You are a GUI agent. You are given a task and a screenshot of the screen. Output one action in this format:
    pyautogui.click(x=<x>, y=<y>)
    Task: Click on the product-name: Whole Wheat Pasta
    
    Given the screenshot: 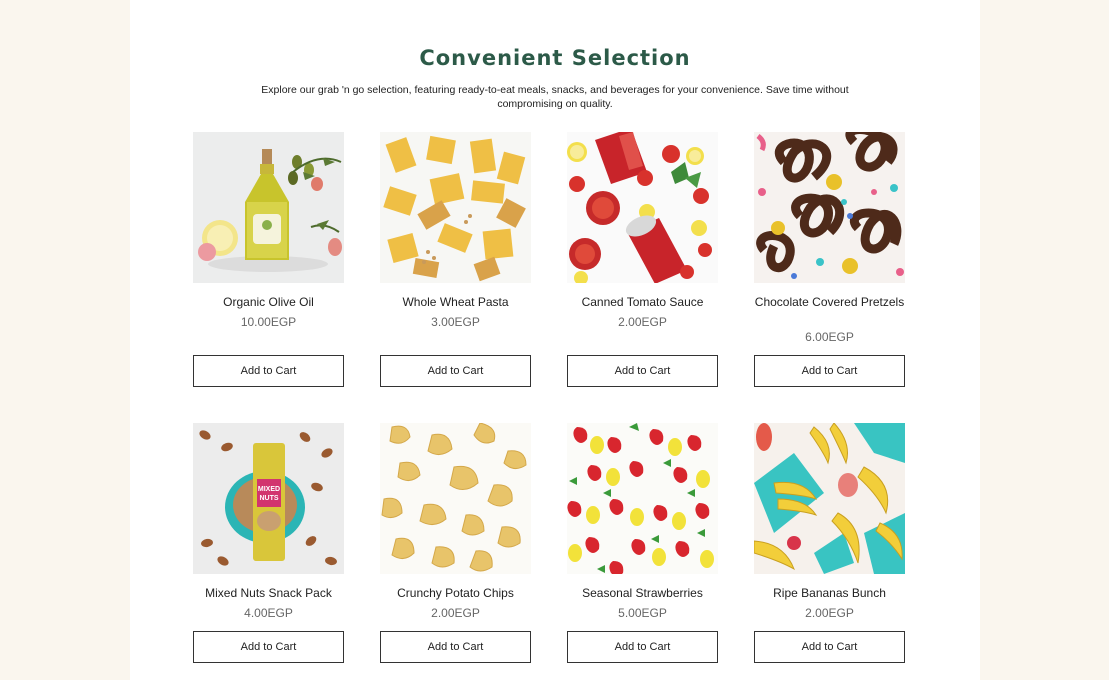 What is the action you would take?
    pyautogui.click(x=455, y=302)
    